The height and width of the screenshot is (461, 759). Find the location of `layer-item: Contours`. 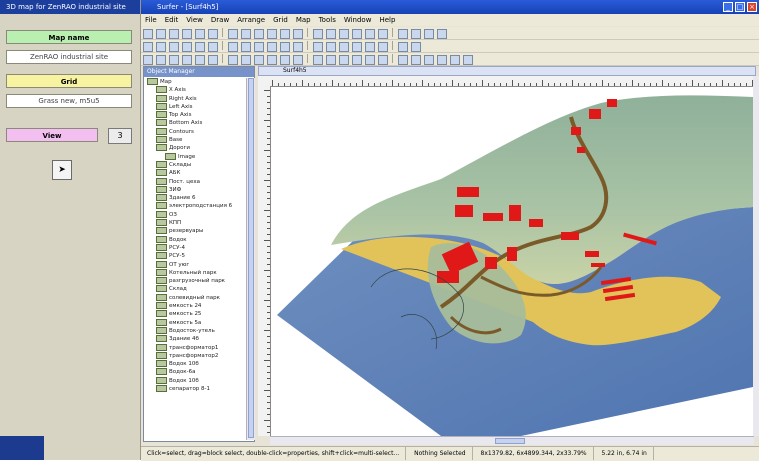

layer-item: Contours is located at coordinates (195, 131).